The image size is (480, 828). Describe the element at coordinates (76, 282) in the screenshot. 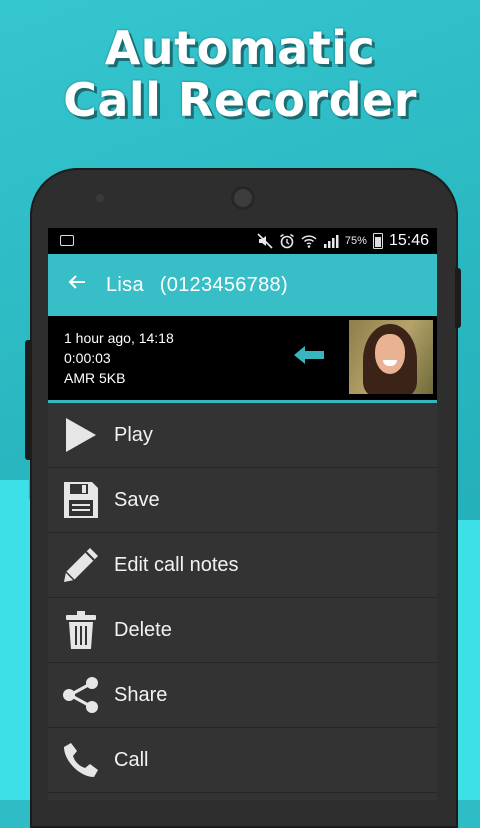

I see `arrow-left-icon` at that location.